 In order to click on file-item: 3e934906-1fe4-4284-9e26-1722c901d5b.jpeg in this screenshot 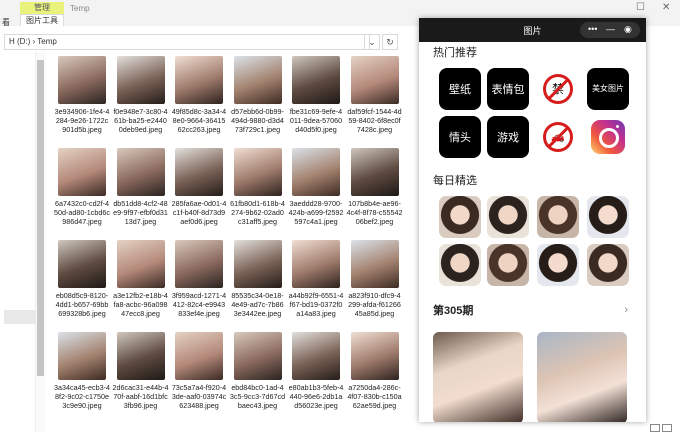, I will do `click(82, 95)`.